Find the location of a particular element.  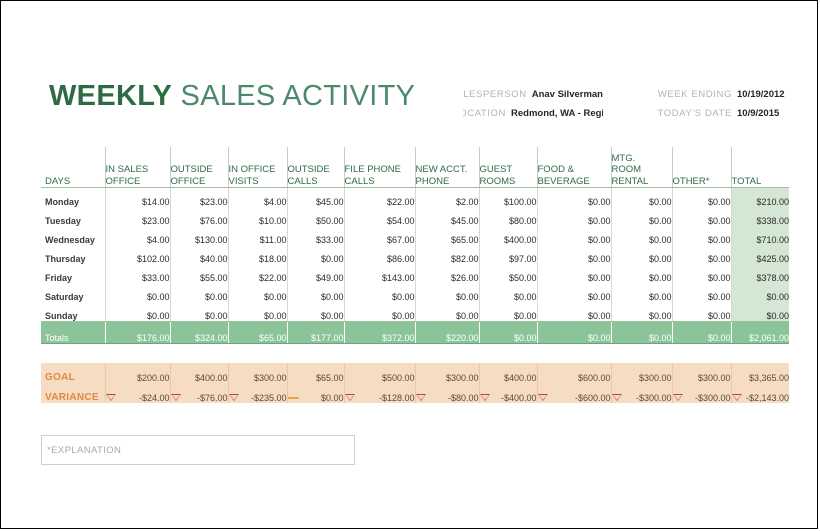

amount-cell: $97.00 is located at coordinates (507, 254).